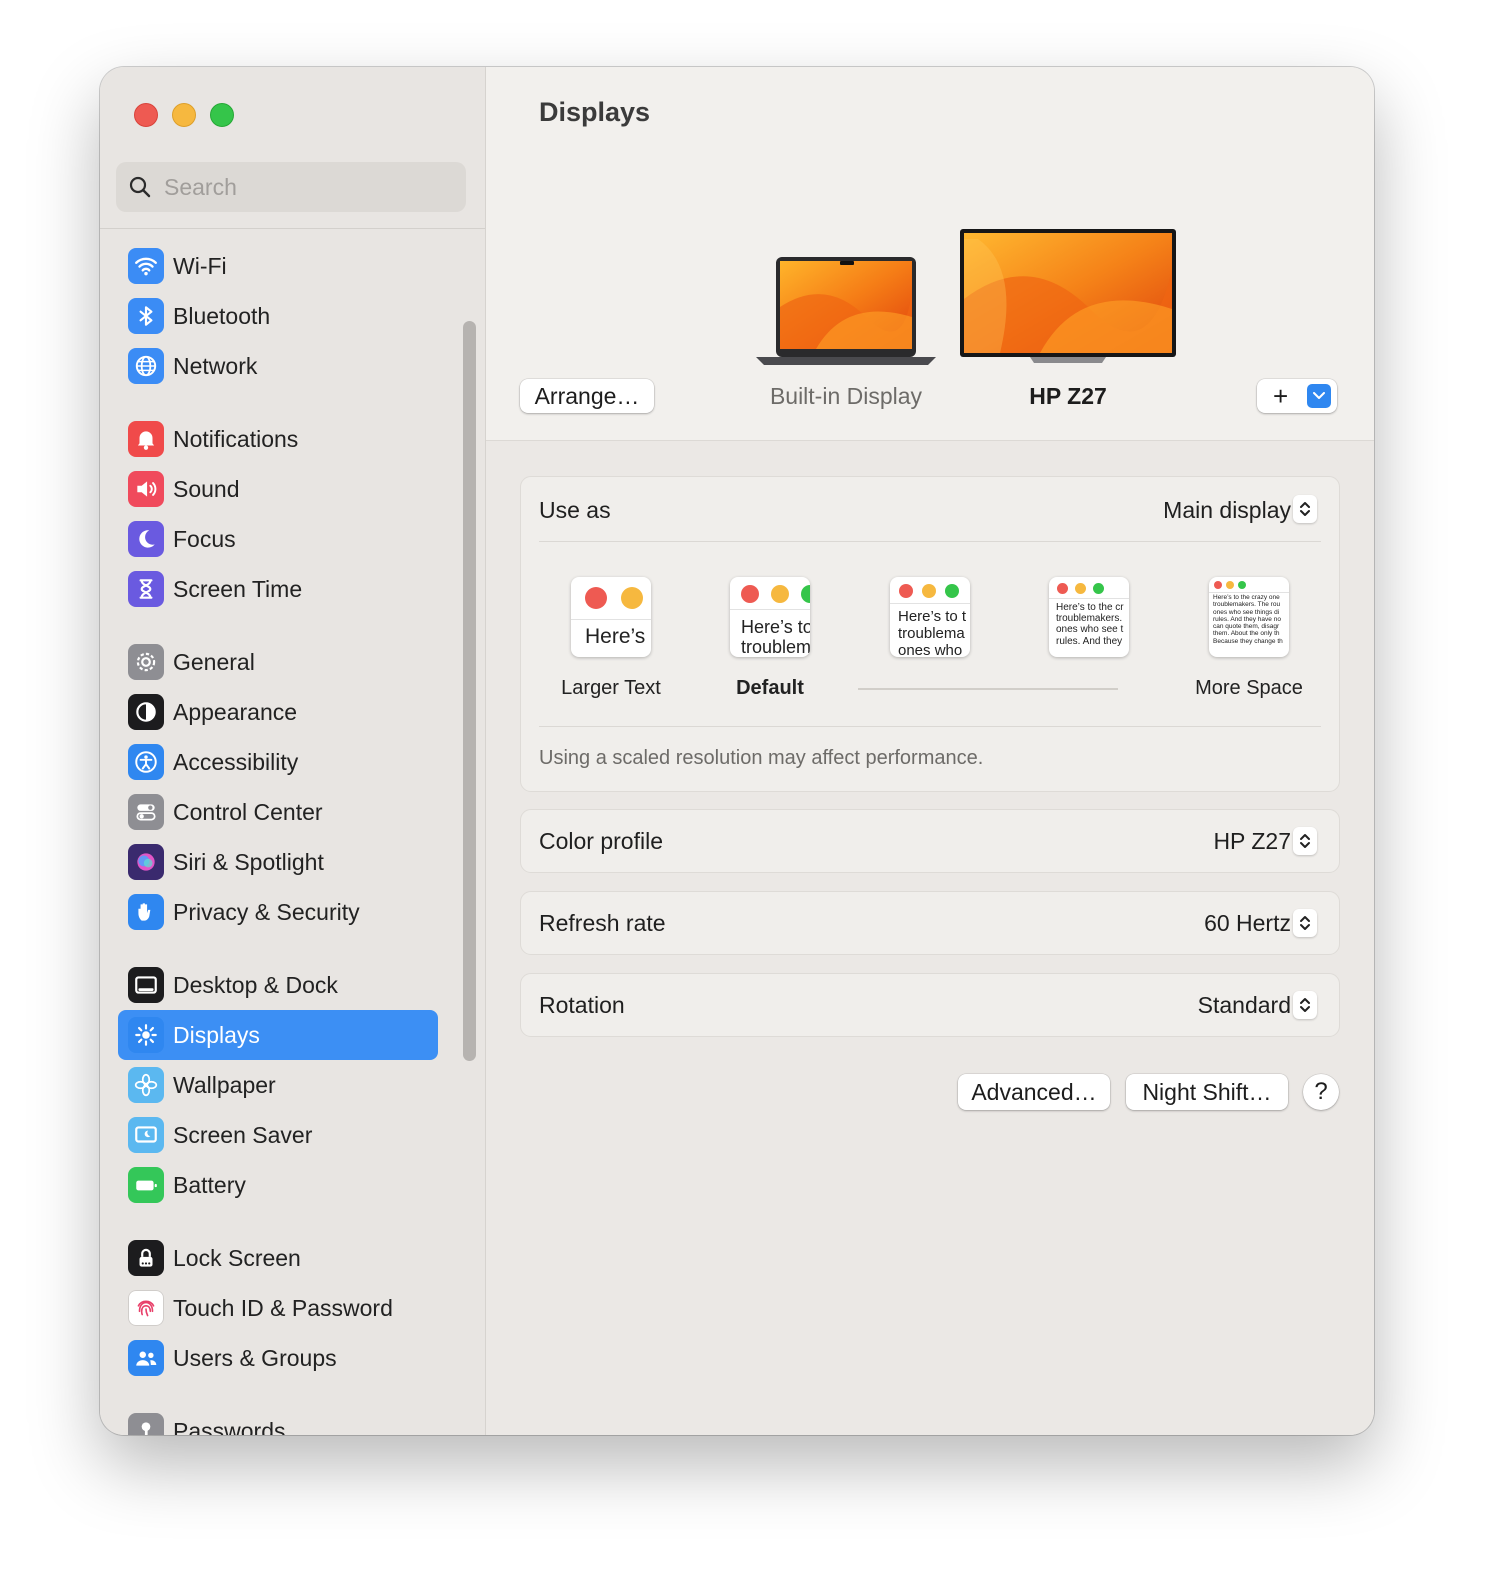 Image resolution: width=1500 pixels, height=1596 pixels. I want to click on use-as-label: Use as, so click(575, 510).